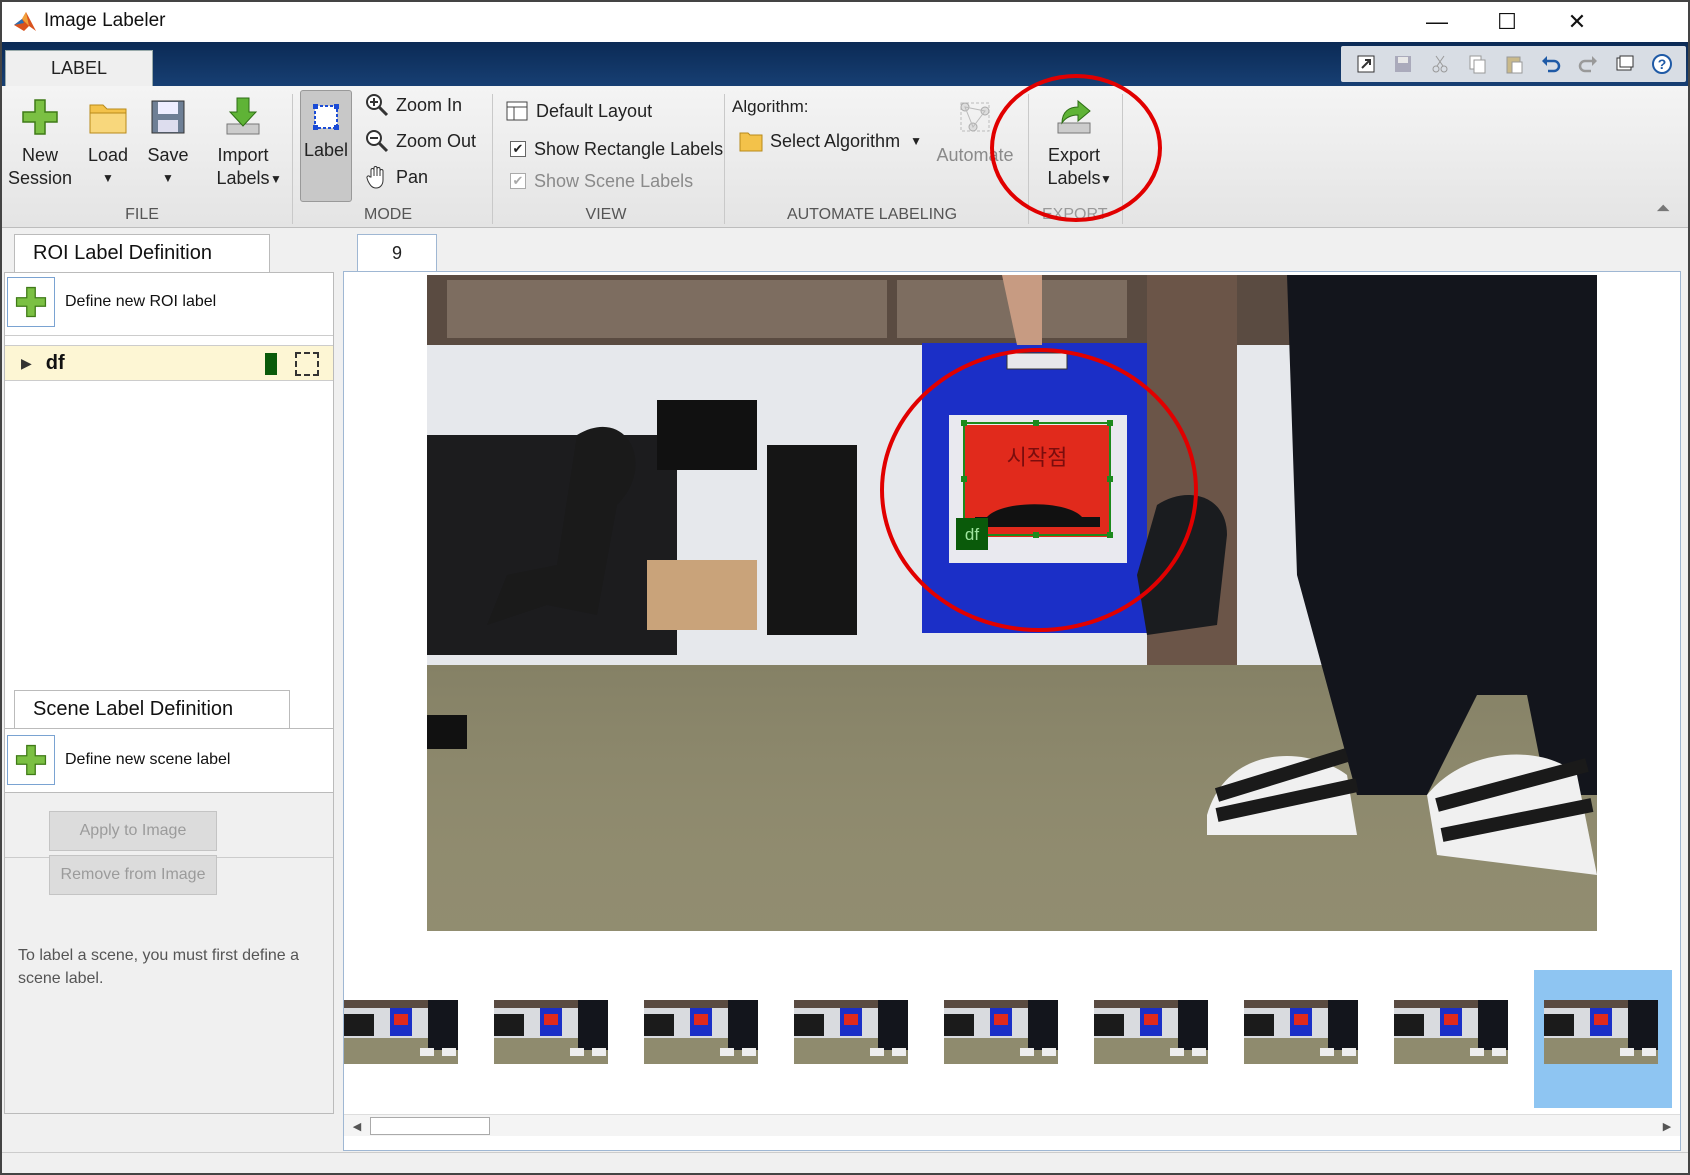 The image size is (1690, 1175). I want to click on zoom-out-icon, so click(377, 141).